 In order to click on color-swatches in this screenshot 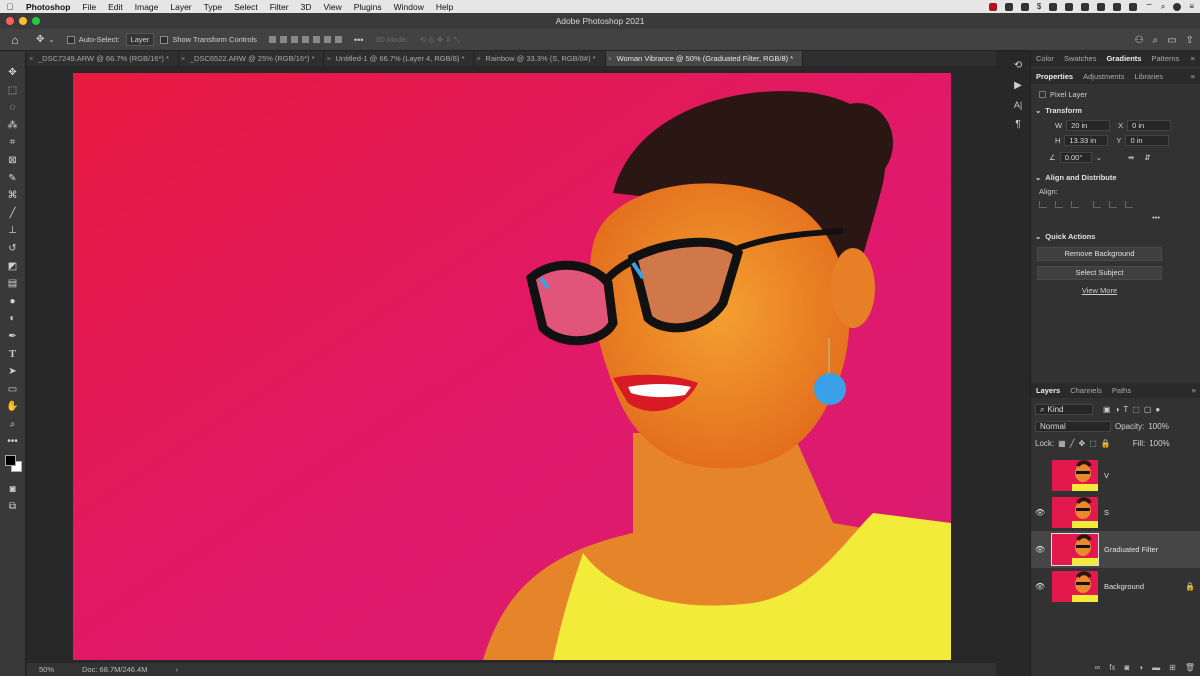, I will do `click(13, 463)`.